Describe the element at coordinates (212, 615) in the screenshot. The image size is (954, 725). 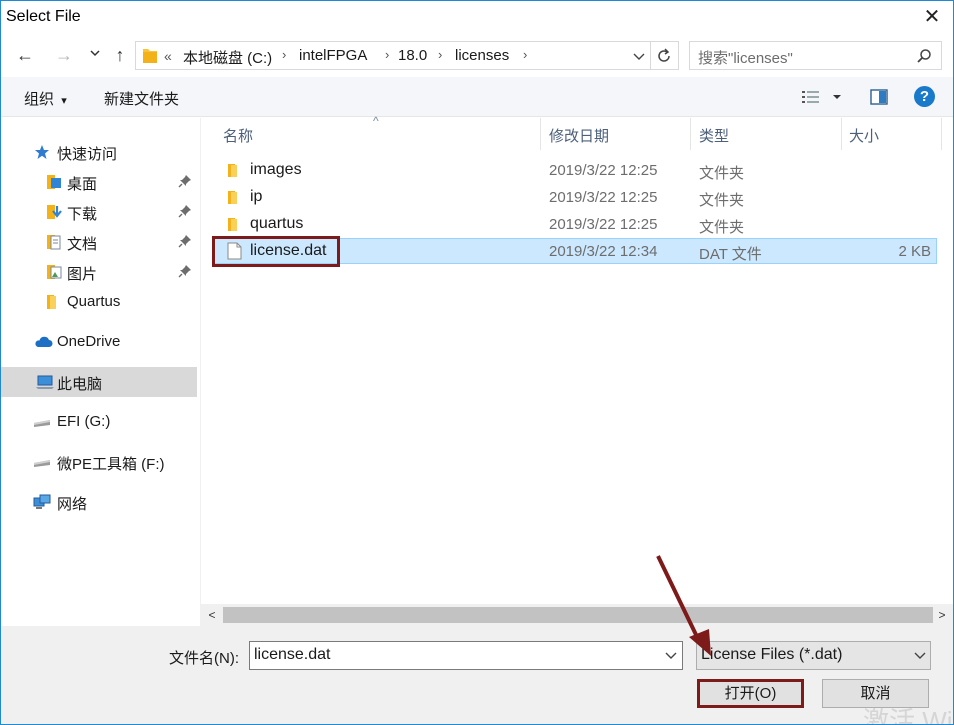
I see `scroll-left-icon: <` at that location.